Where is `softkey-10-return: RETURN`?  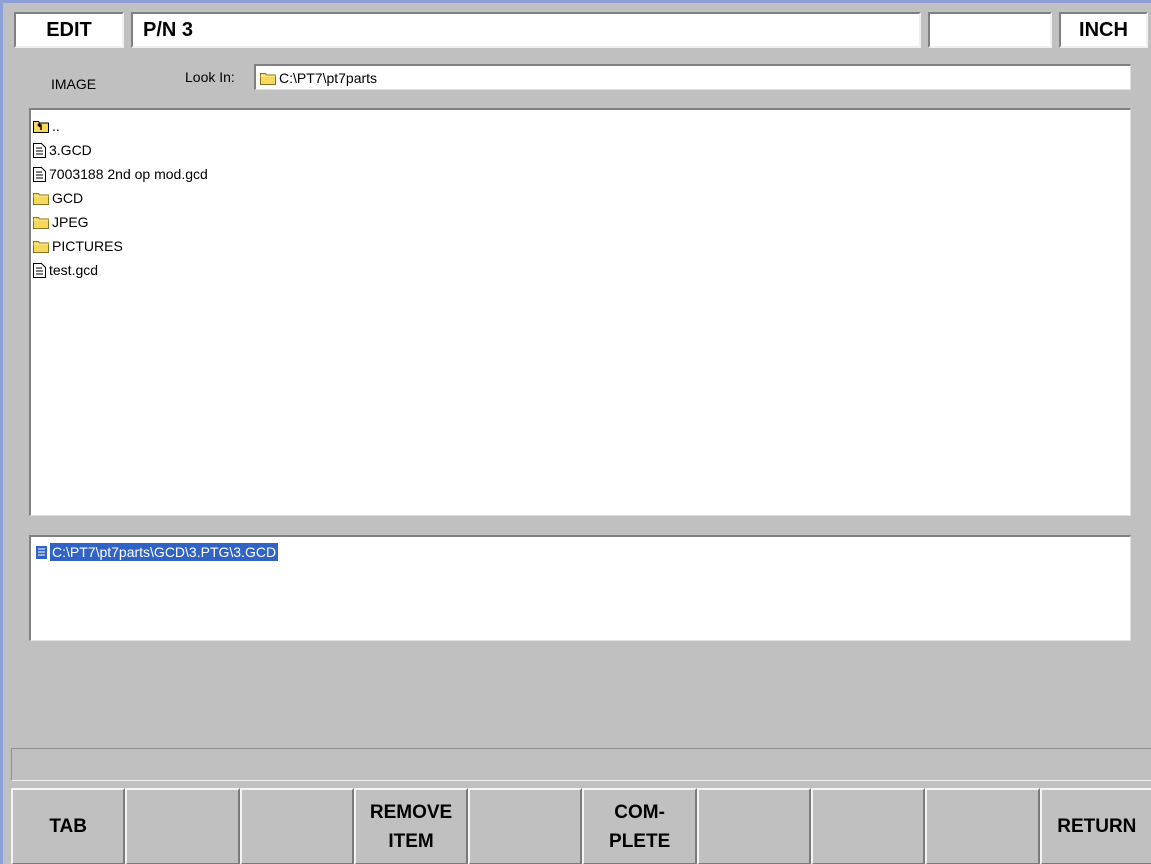 softkey-10-return: RETURN is located at coordinates (1095, 826).